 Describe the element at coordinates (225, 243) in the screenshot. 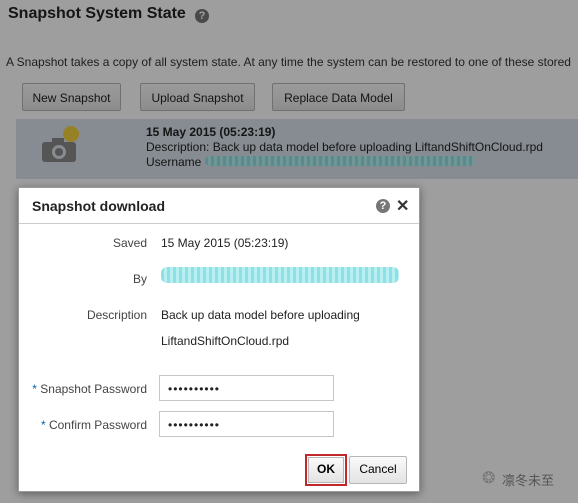

I see `saved-value: 15 May 2015 (05:23:19)` at that location.